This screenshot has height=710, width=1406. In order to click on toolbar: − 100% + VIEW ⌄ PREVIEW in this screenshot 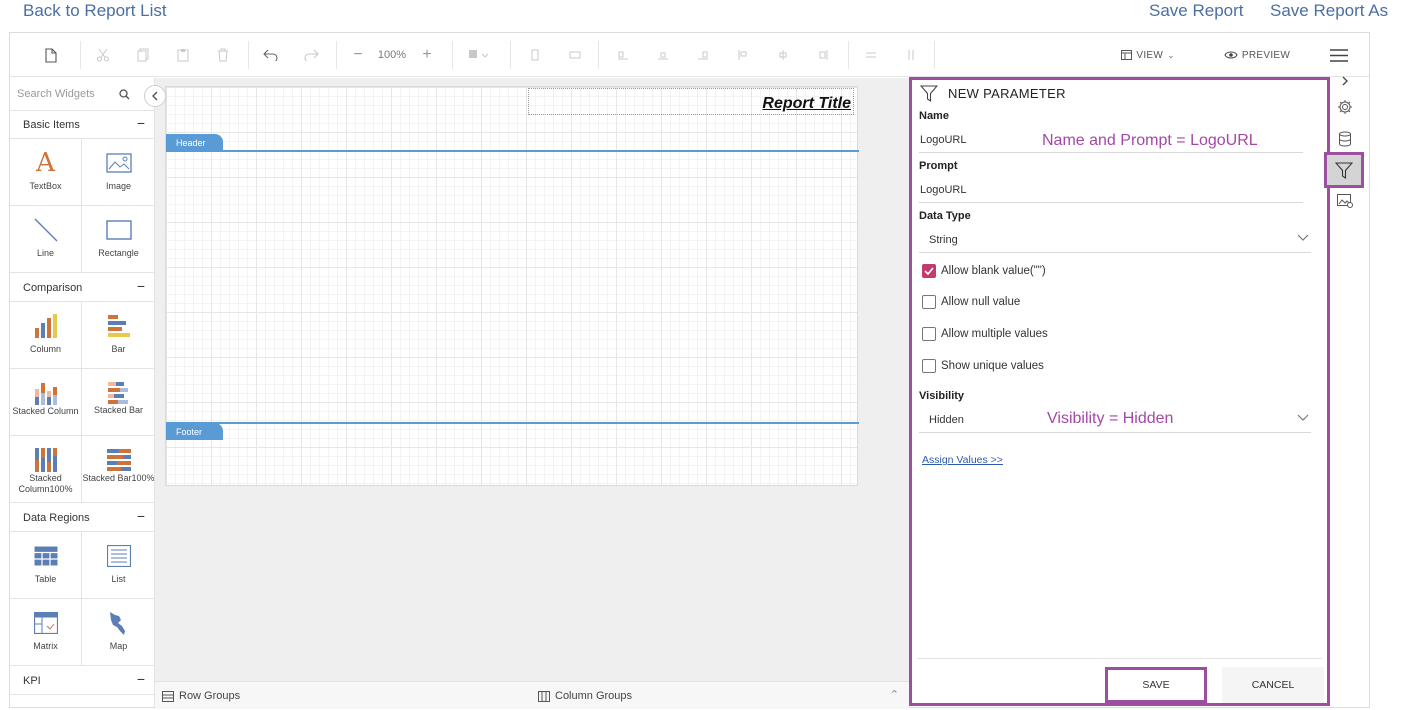, I will do `click(689, 55)`.